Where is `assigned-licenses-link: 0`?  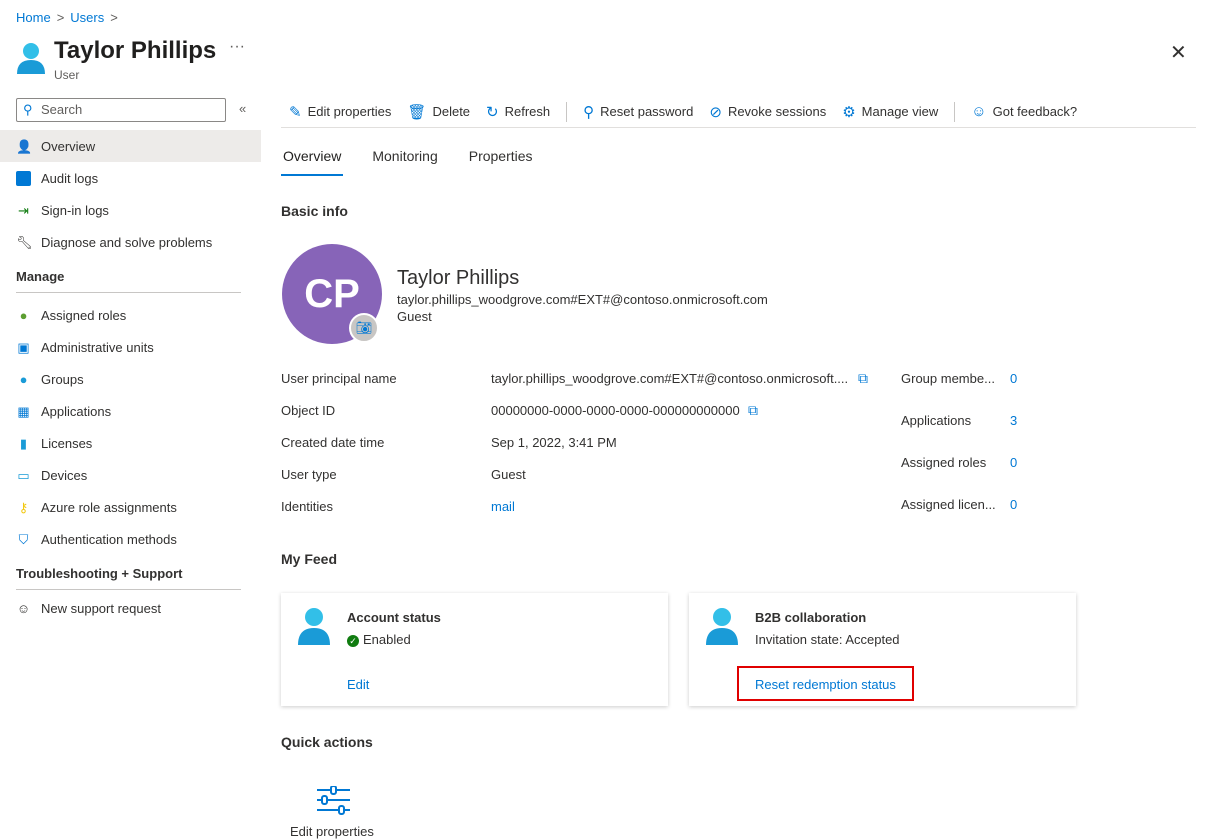 assigned-licenses-link: 0 is located at coordinates (1013, 504).